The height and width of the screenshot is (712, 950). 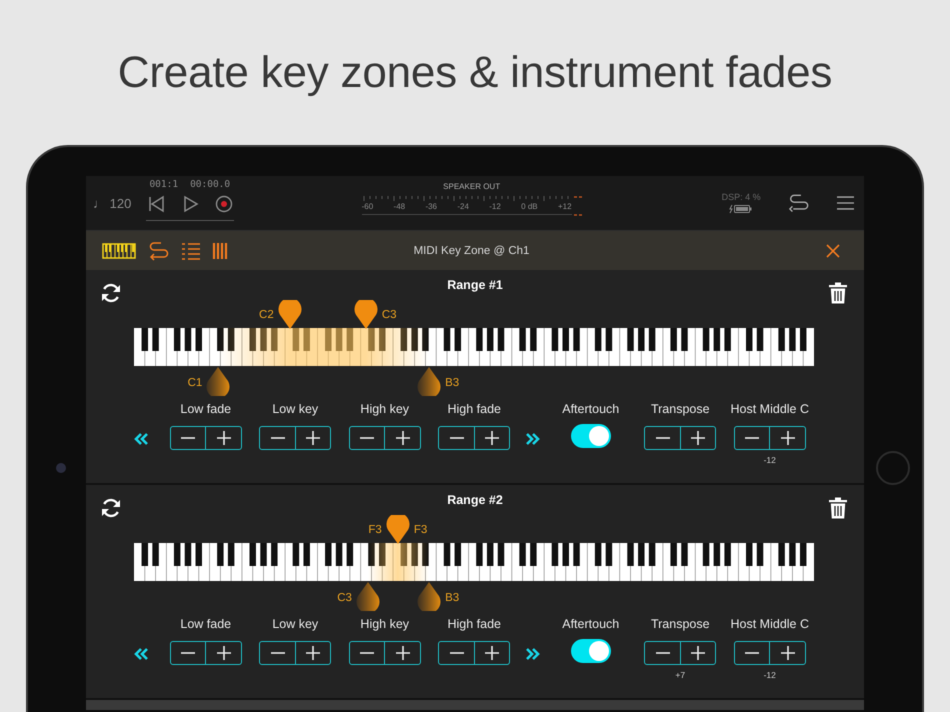 What do you see at coordinates (529, 206) in the screenshot?
I see `meter-label: 0 dB` at bounding box center [529, 206].